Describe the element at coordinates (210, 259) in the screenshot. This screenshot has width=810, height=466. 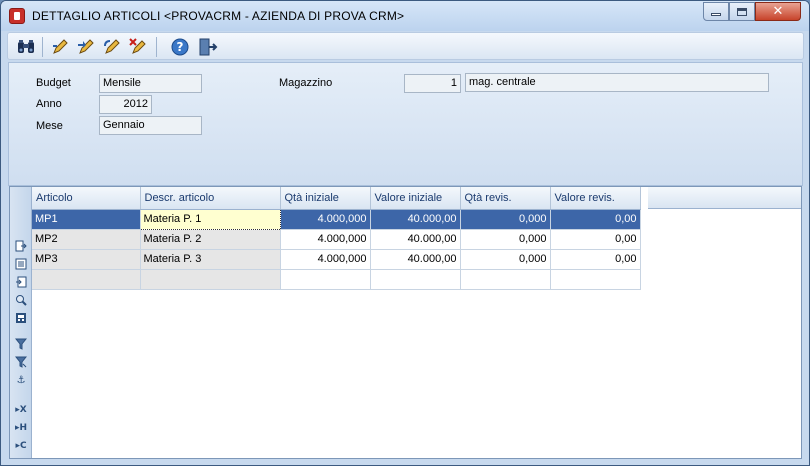
I see `cell-descr: Materia P. 3` at that location.